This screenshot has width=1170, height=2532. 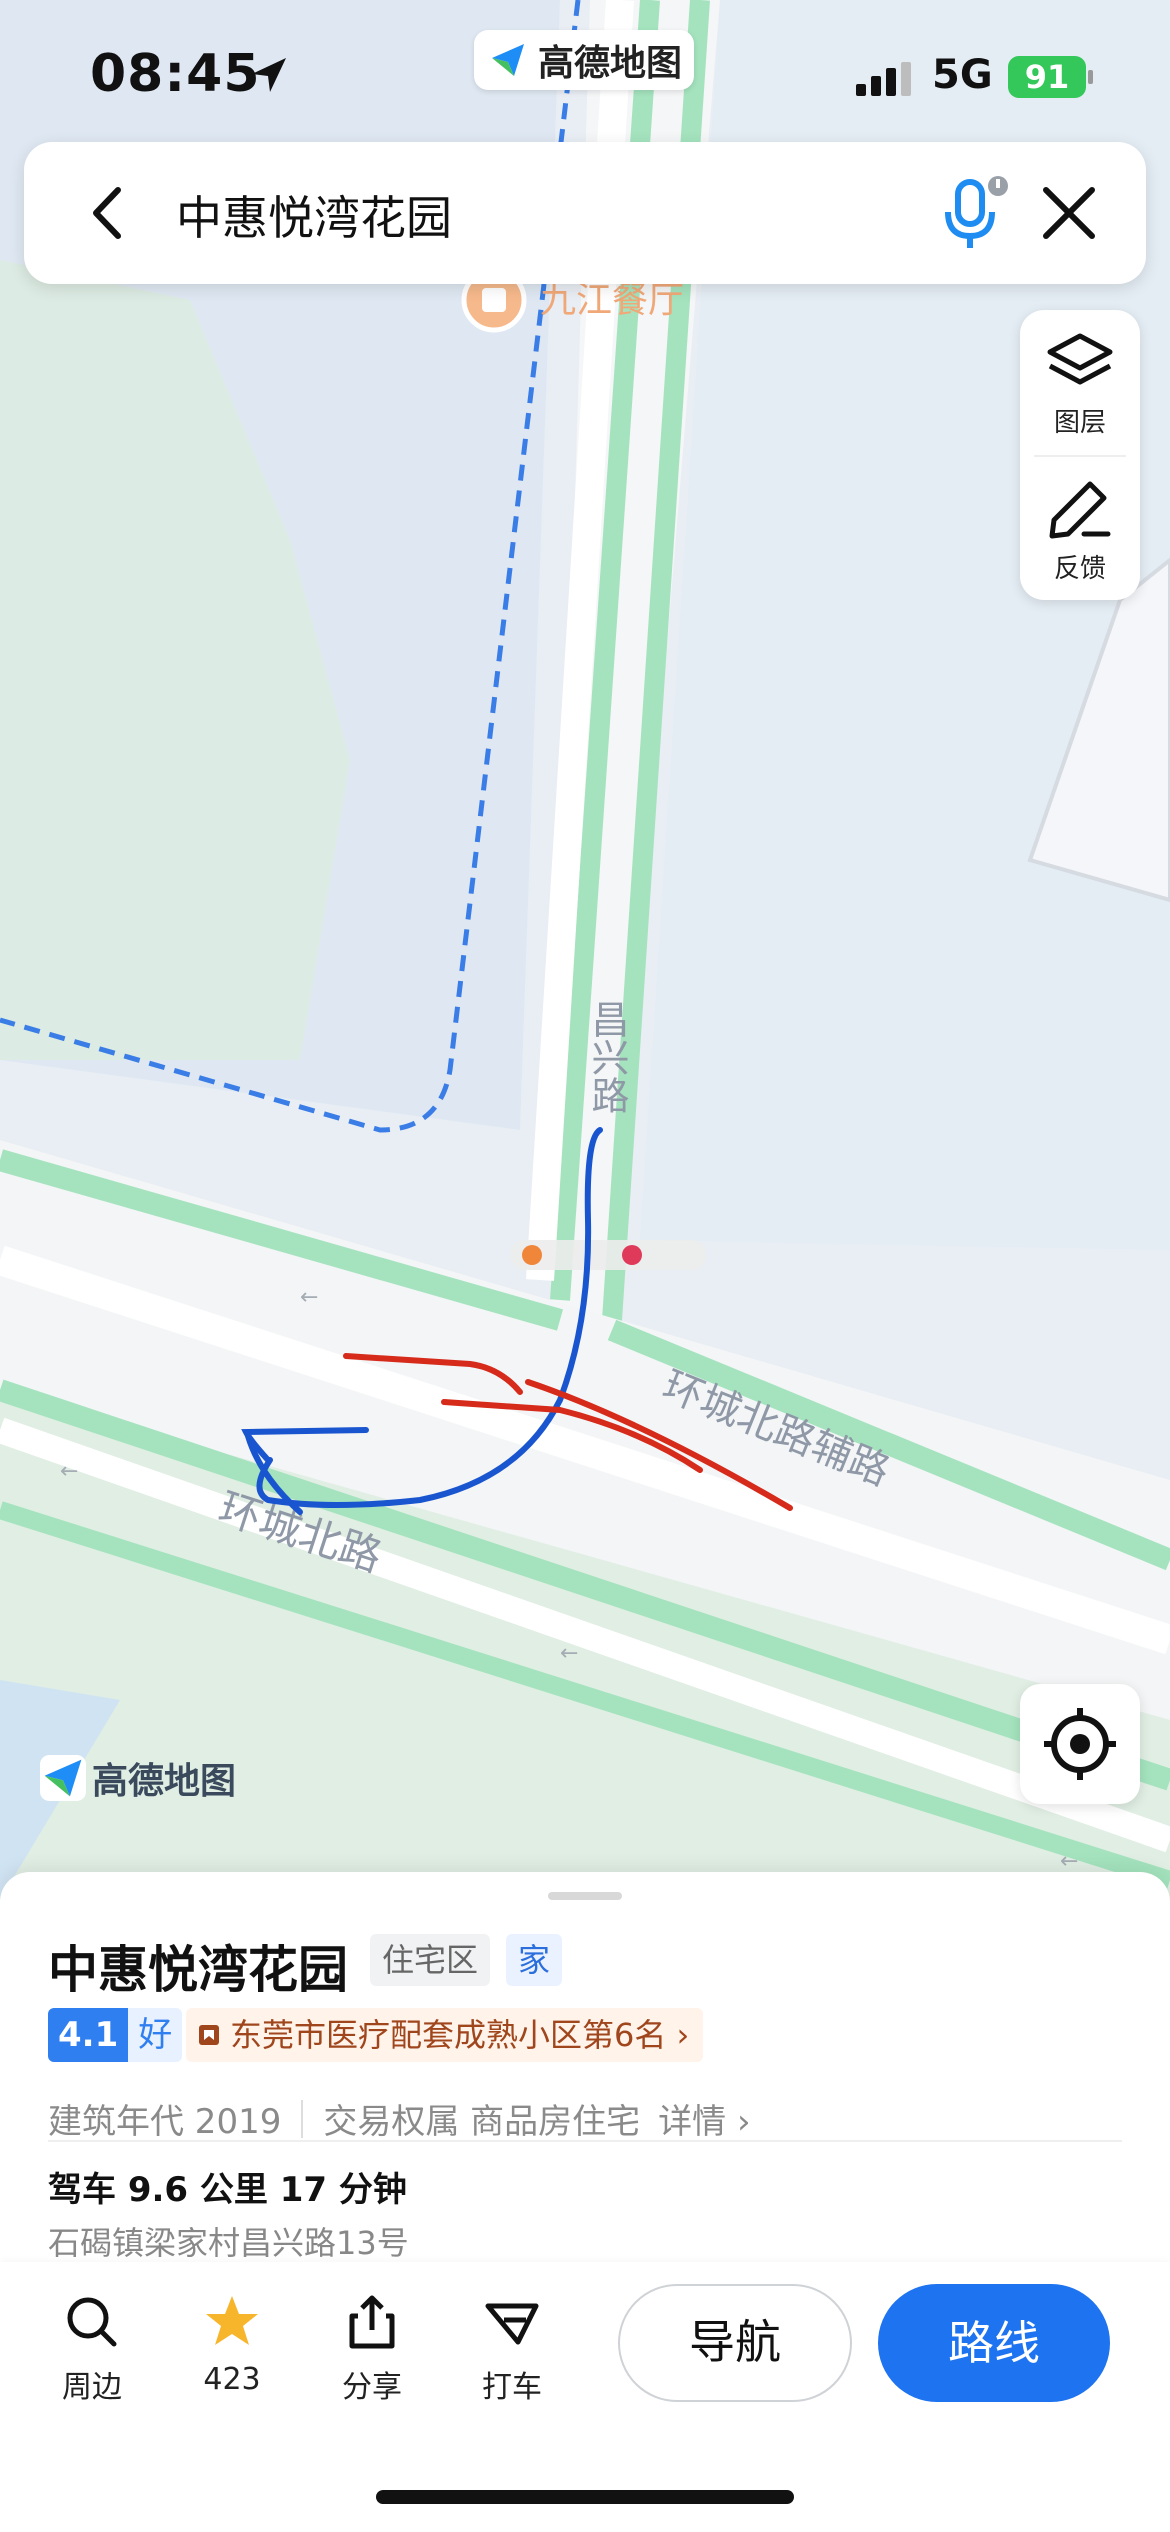 I want to click on search-bar: 中惠悦湾花园, so click(x=585, y=213).